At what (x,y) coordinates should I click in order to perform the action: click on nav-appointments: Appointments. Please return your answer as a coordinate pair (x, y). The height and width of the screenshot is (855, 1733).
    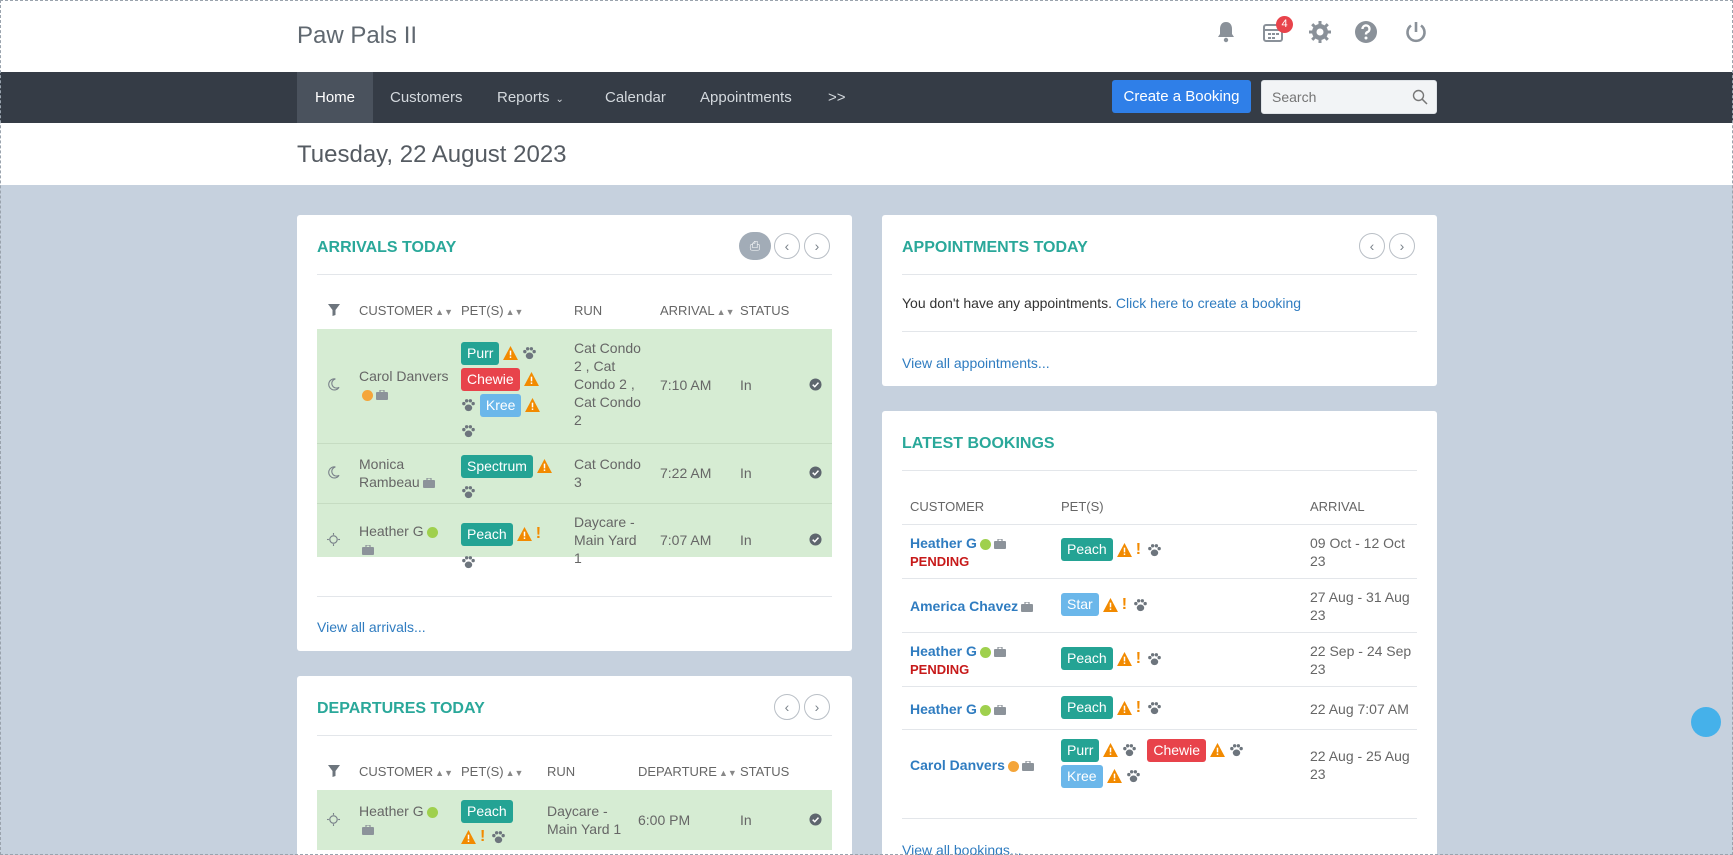
    Looking at the image, I should click on (746, 97).